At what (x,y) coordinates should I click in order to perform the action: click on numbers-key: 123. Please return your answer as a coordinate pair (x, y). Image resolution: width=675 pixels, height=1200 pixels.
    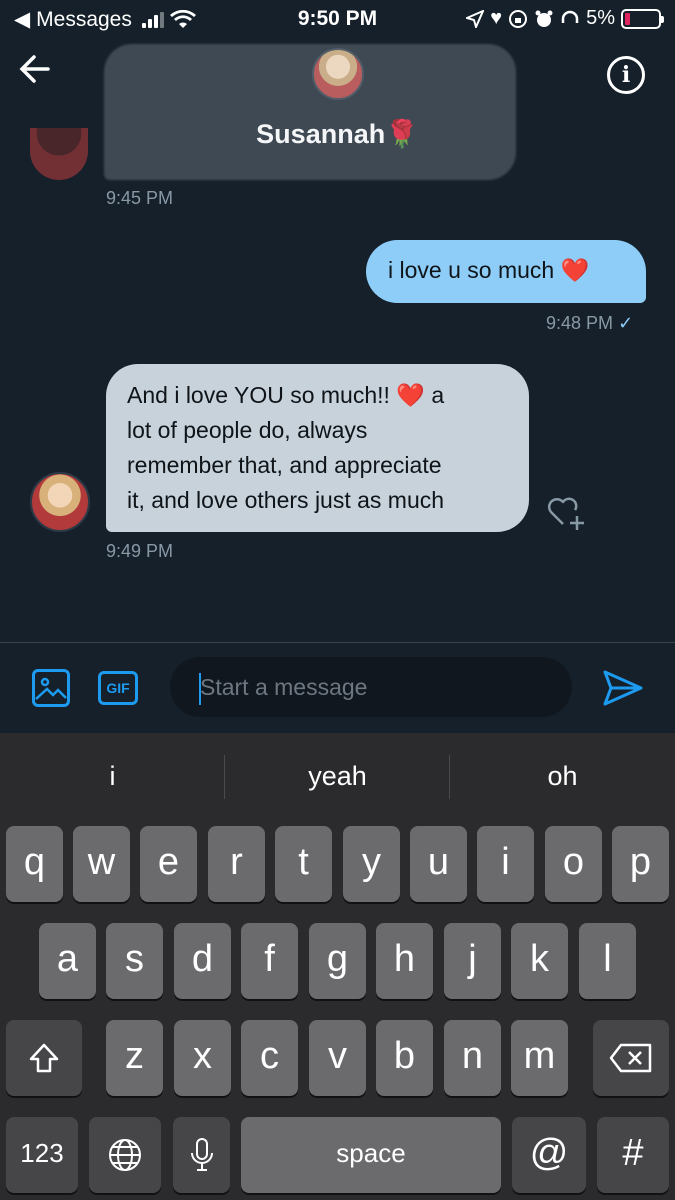
    Looking at the image, I should click on (42, 1155).